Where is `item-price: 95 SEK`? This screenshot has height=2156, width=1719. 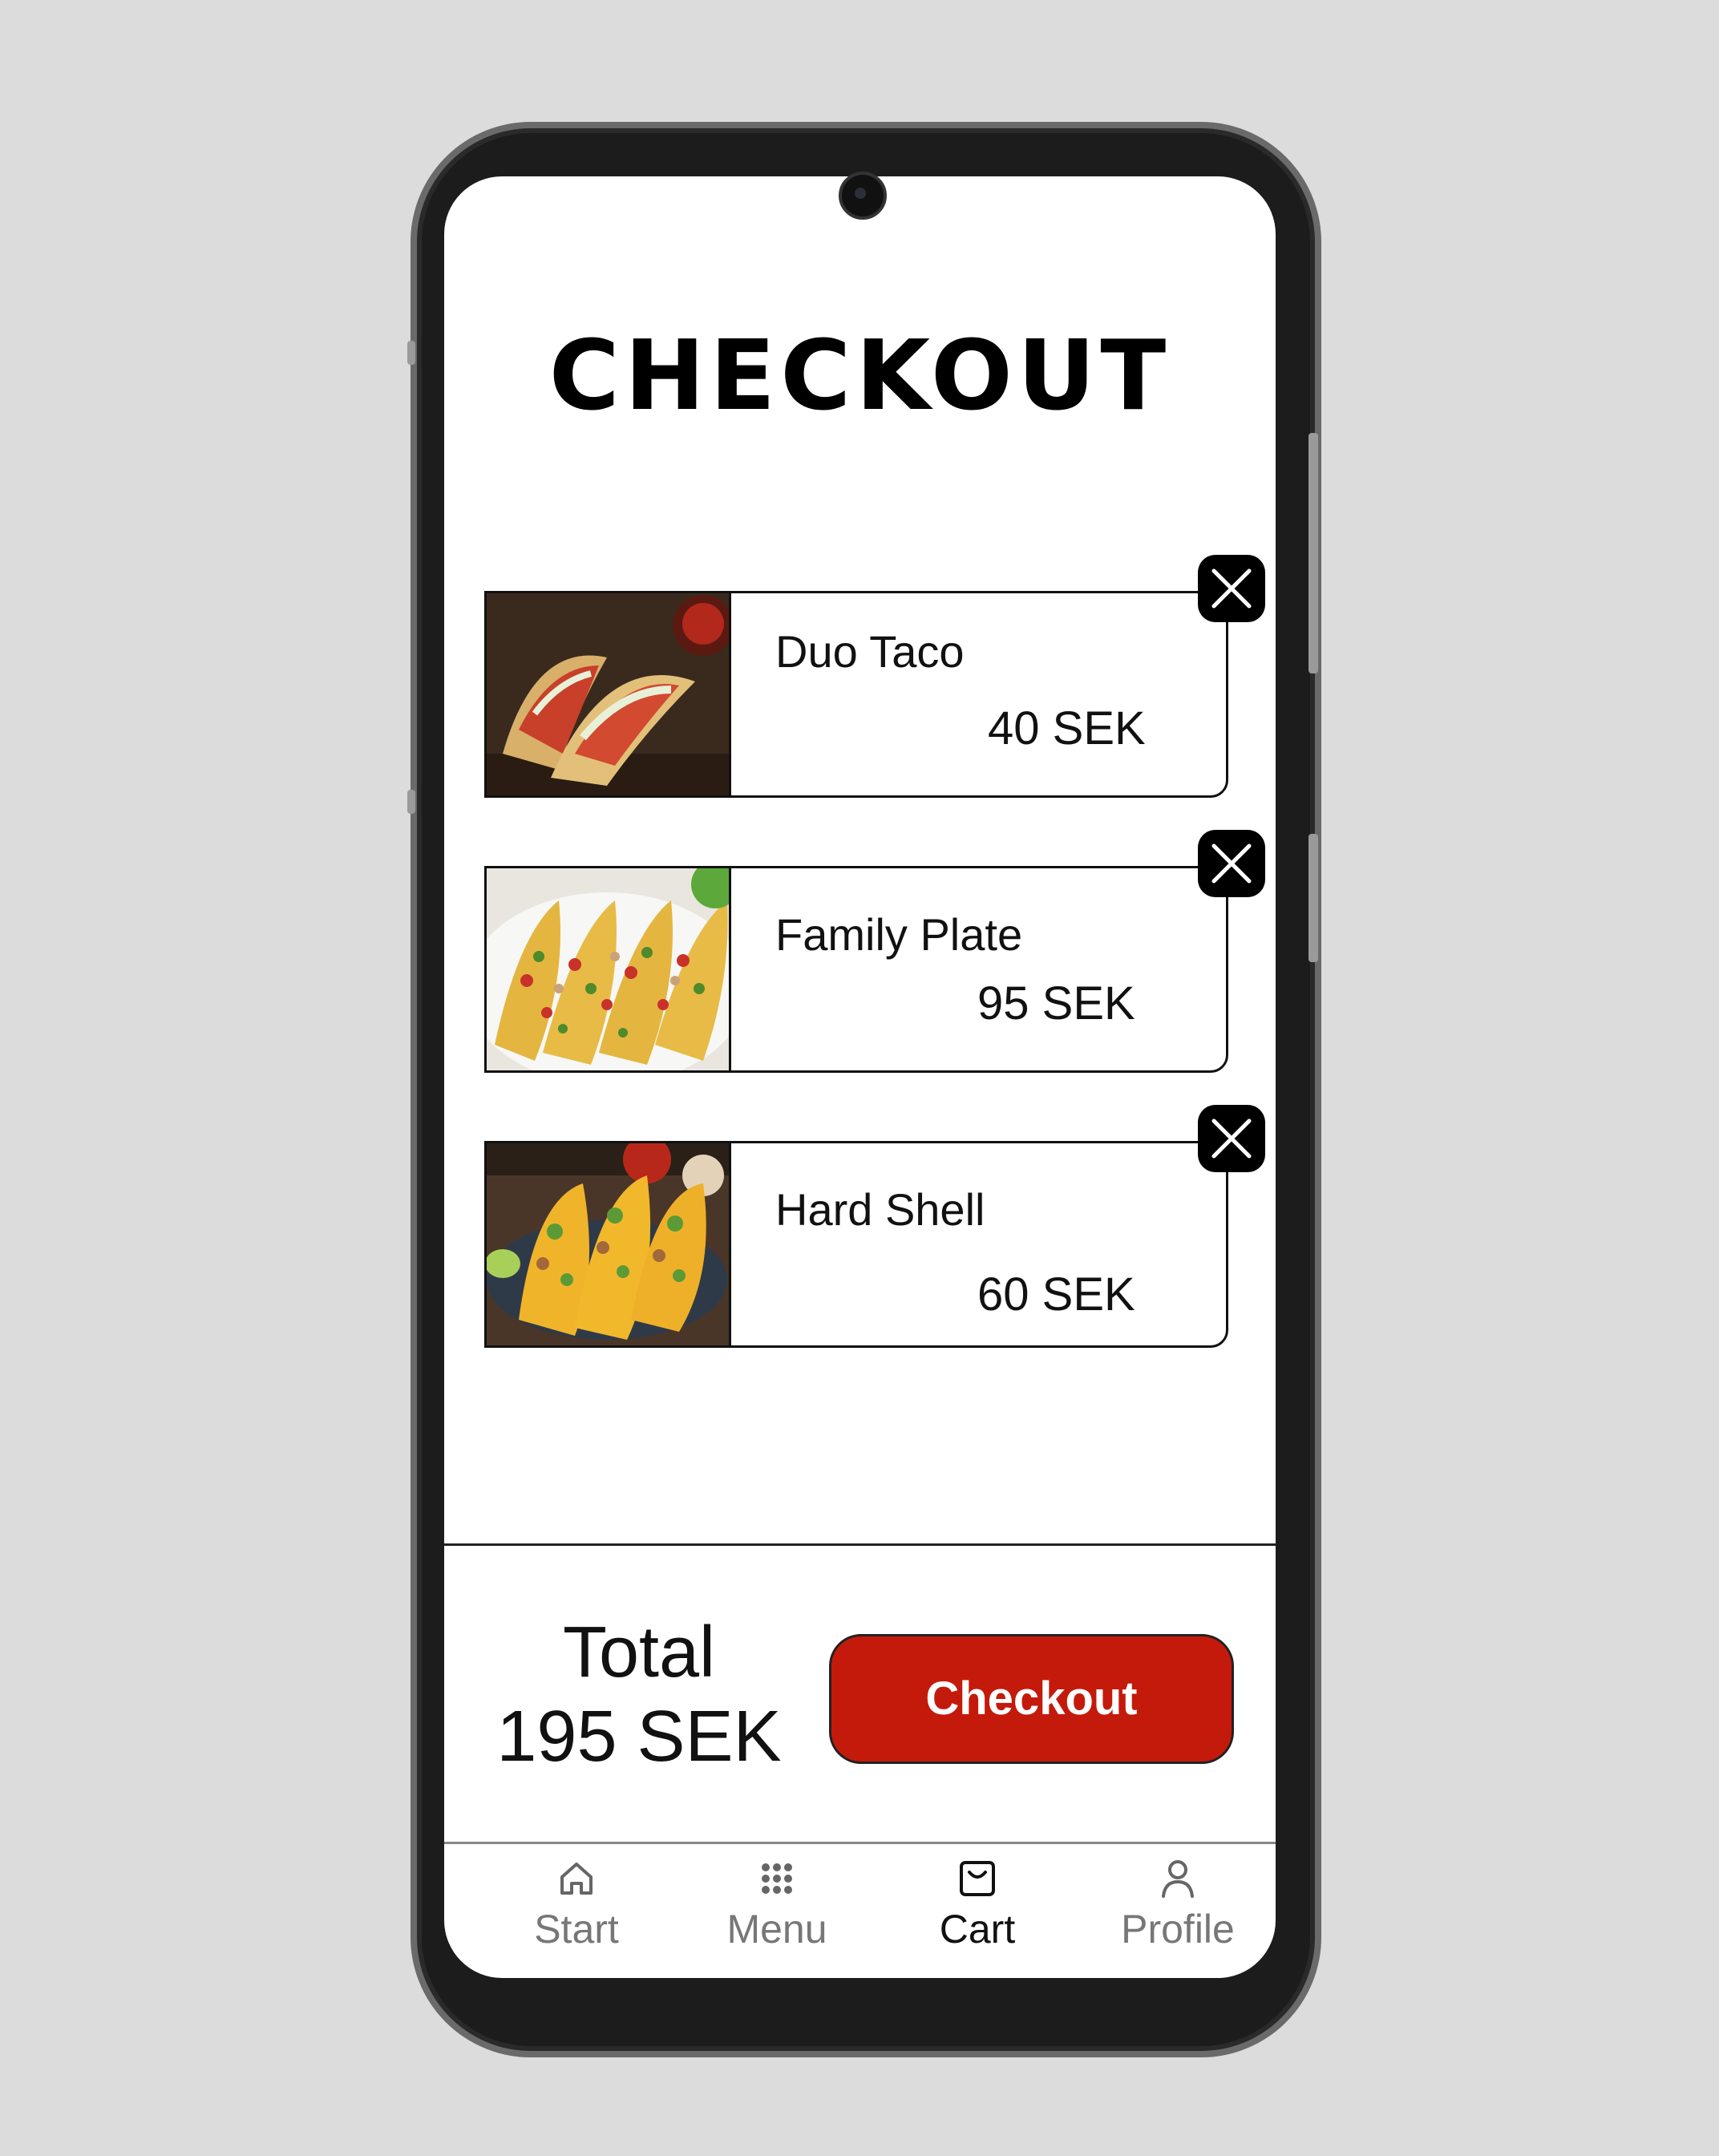 item-price: 95 SEK is located at coordinates (1056, 1003).